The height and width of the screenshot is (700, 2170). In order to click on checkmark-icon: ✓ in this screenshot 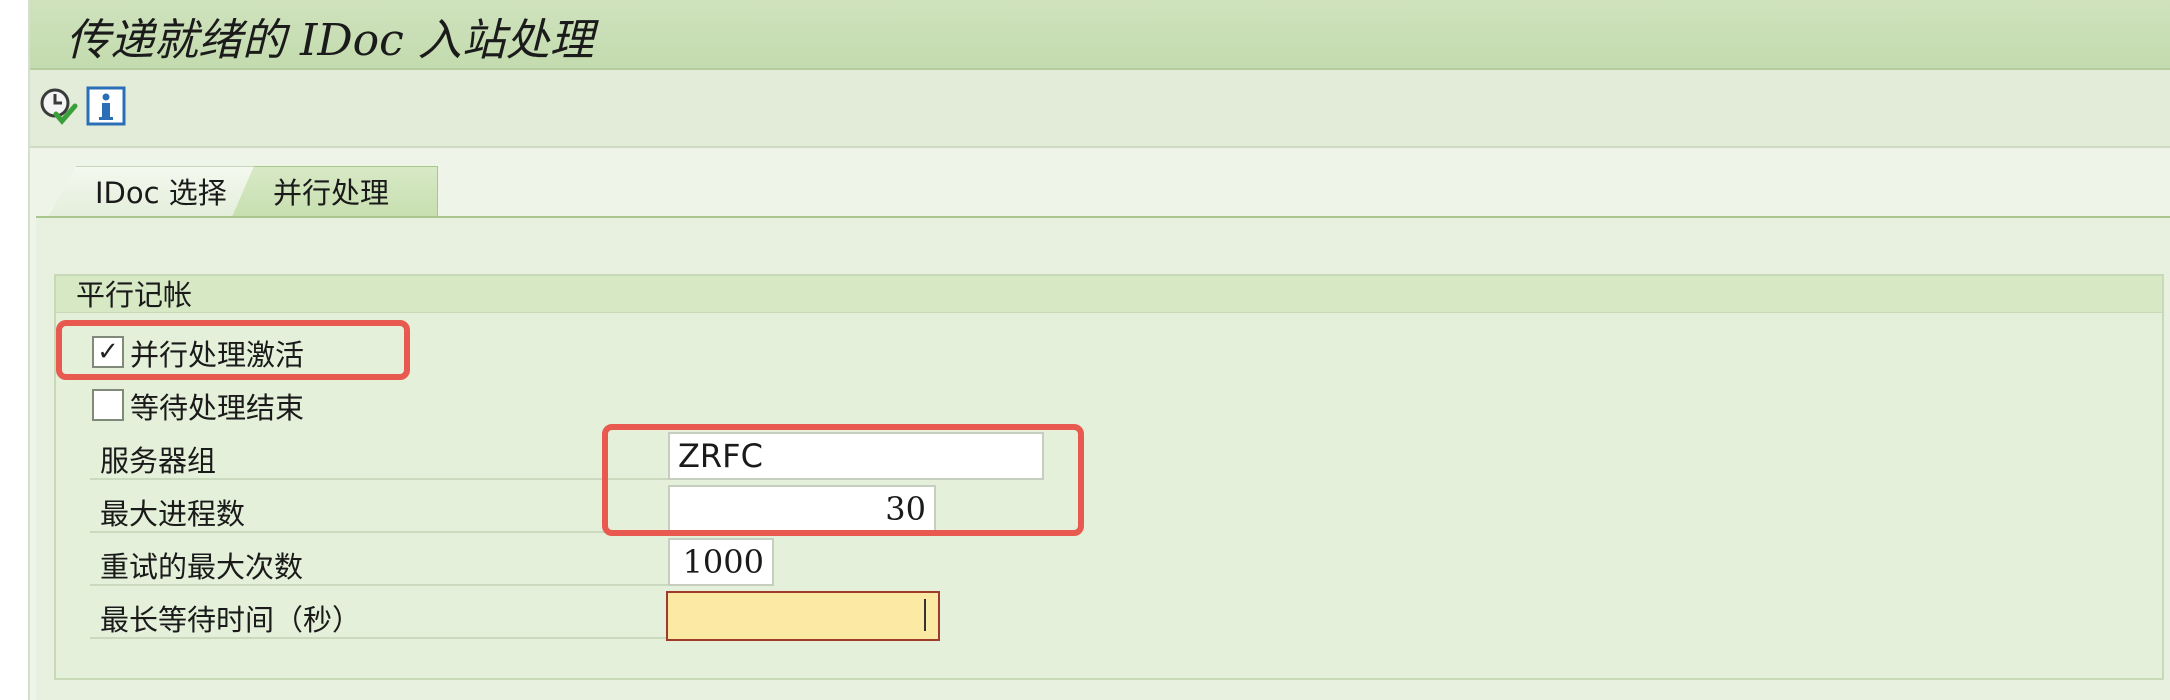, I will do `click(108, 352)`.